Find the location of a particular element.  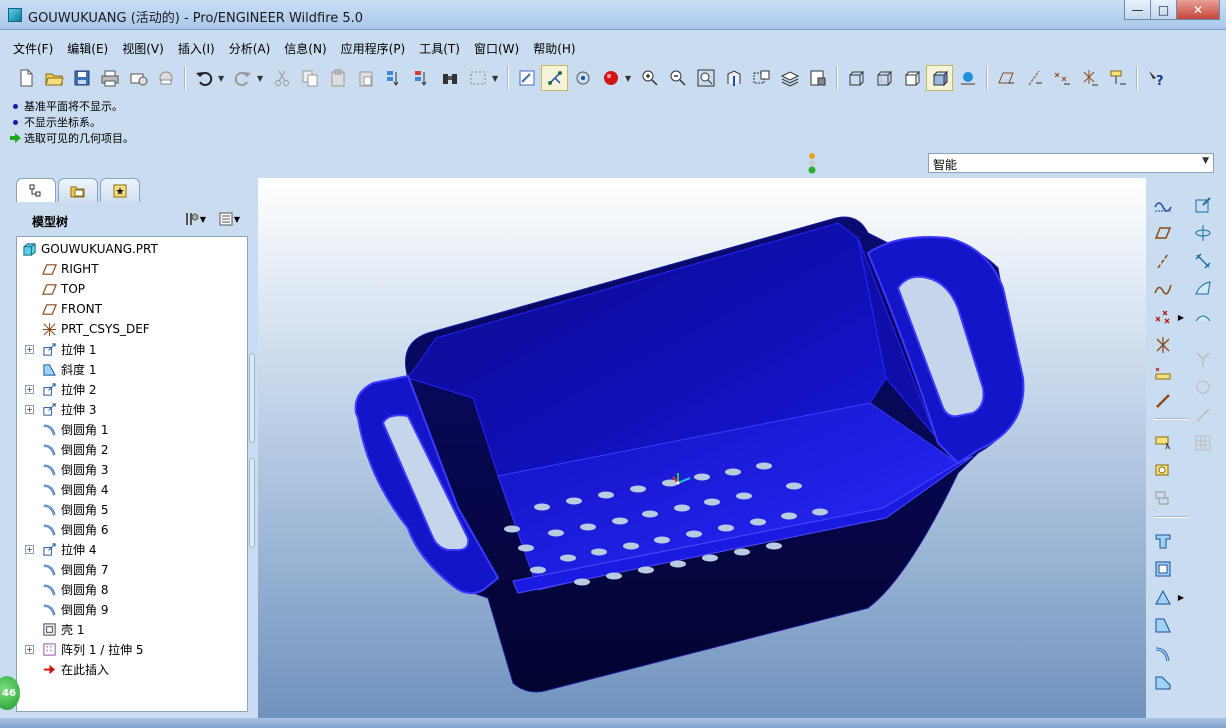

repaint-button is located at coordinates (526, 78).